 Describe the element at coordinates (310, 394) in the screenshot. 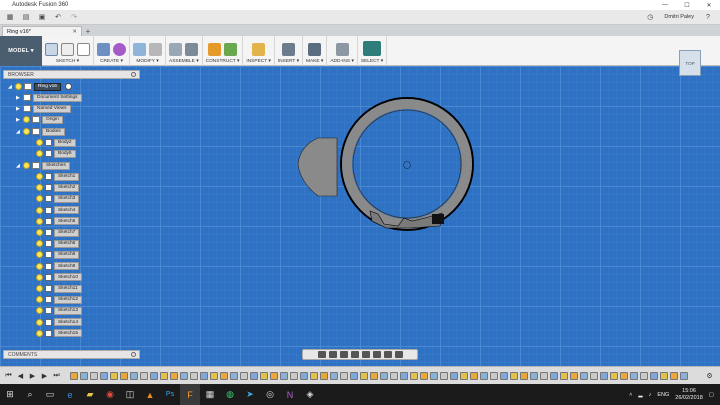

I see `app-icon: ◈` at that location.